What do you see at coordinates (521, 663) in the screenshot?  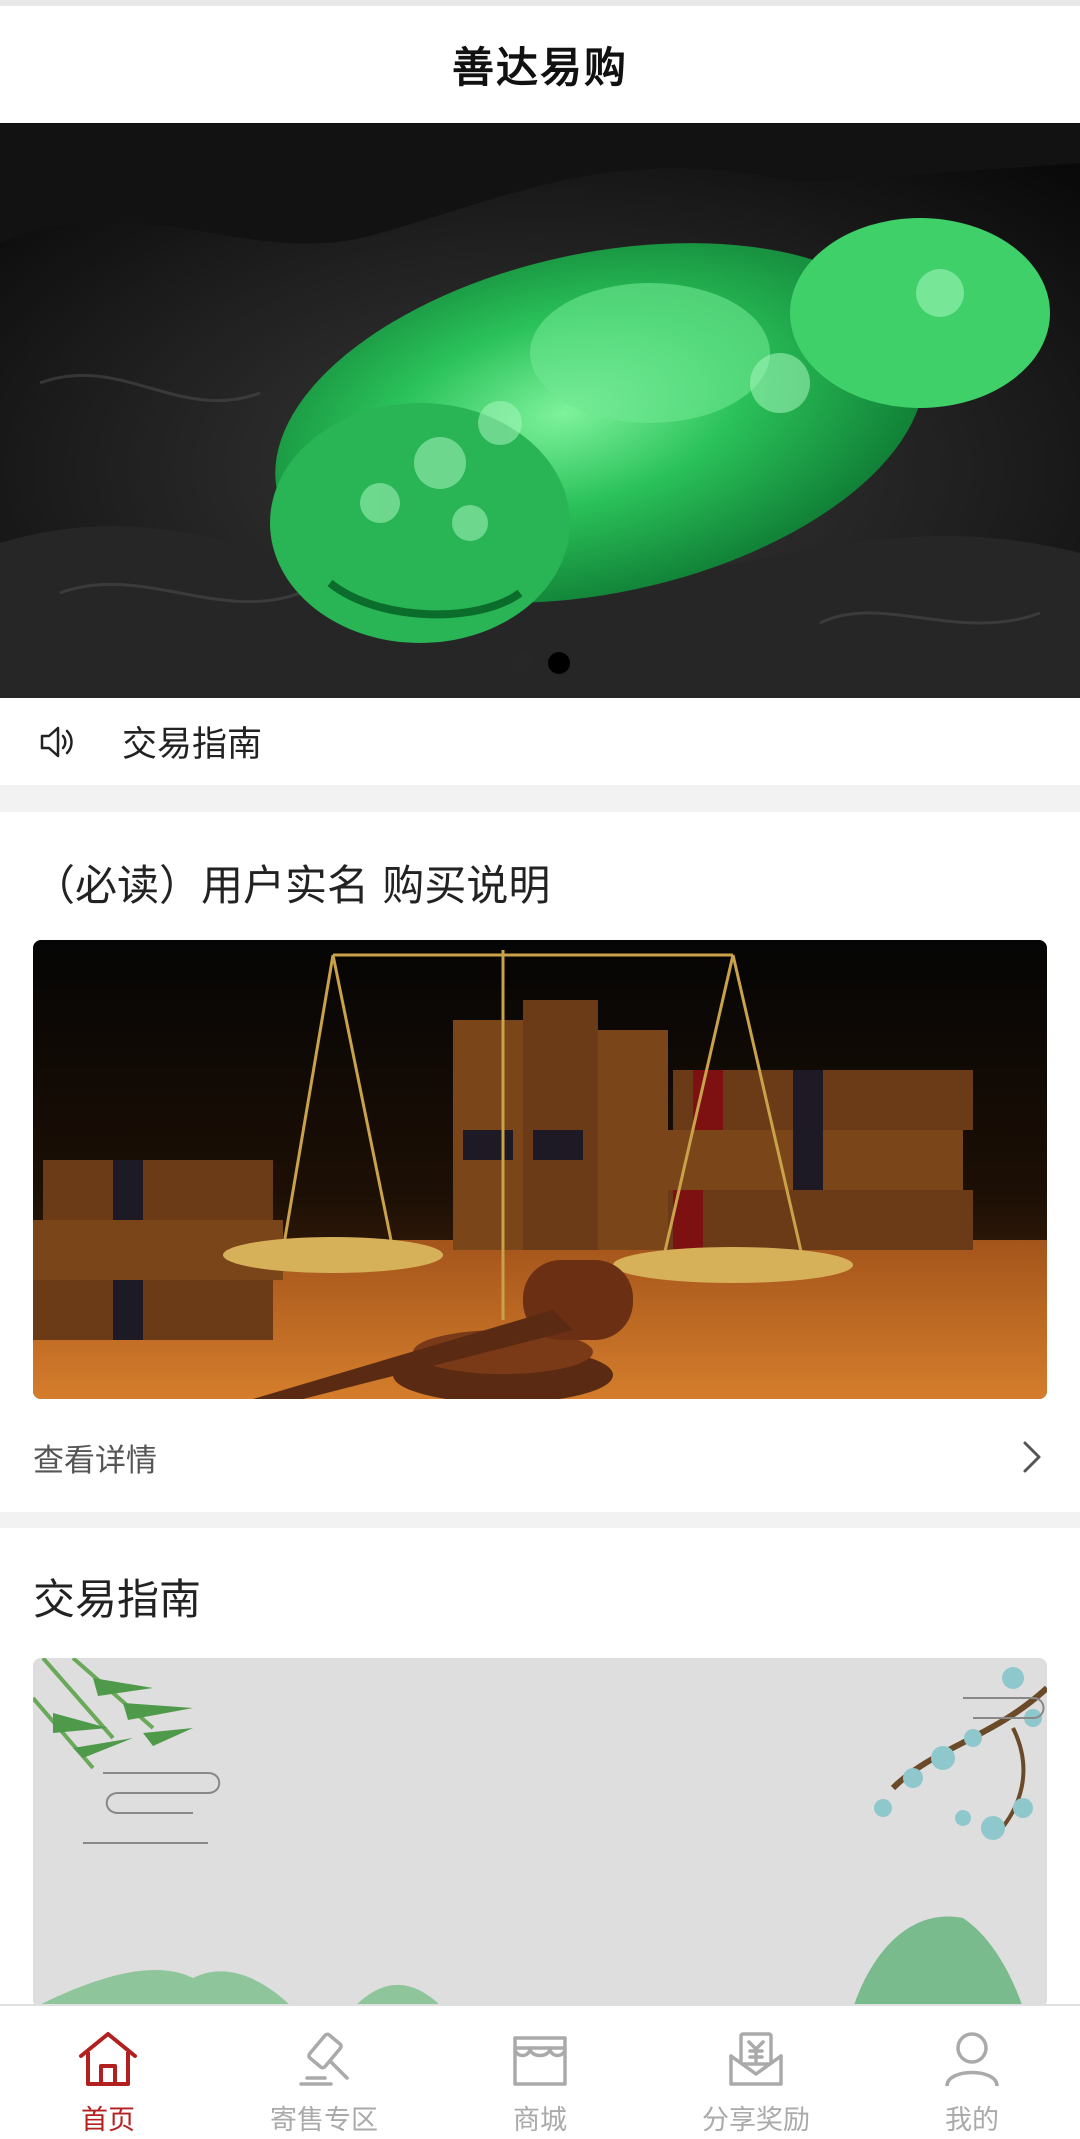 I see `carousel-dot` at bounding box center [521, 663].